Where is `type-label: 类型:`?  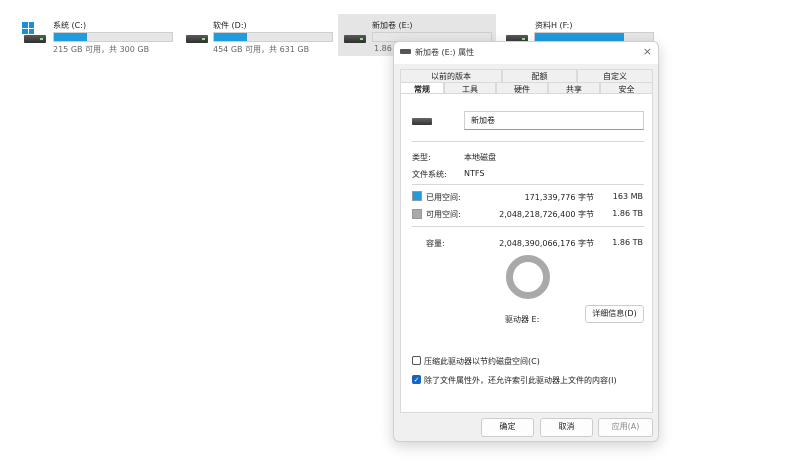 type-label: 类型: is located at coordinates (421, 157).